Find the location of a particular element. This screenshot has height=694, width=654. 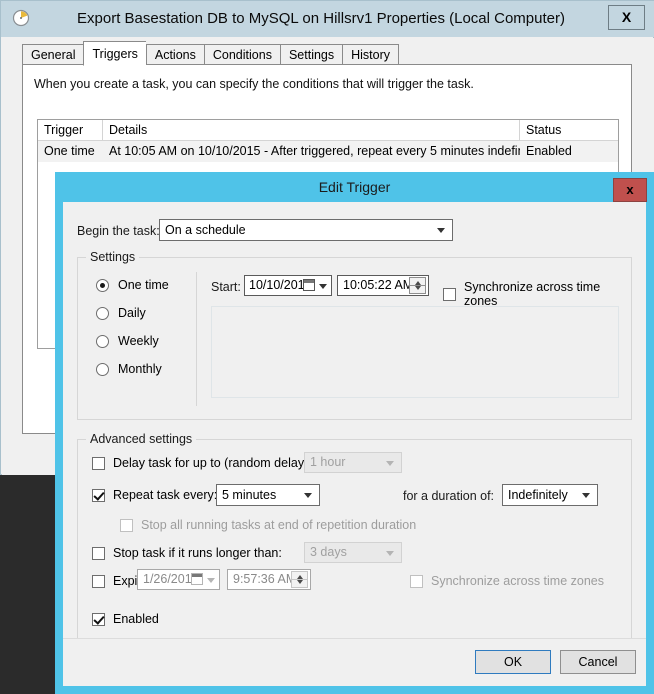

stop-task-duration-select: 3 days is located at coordinates (353, 552).